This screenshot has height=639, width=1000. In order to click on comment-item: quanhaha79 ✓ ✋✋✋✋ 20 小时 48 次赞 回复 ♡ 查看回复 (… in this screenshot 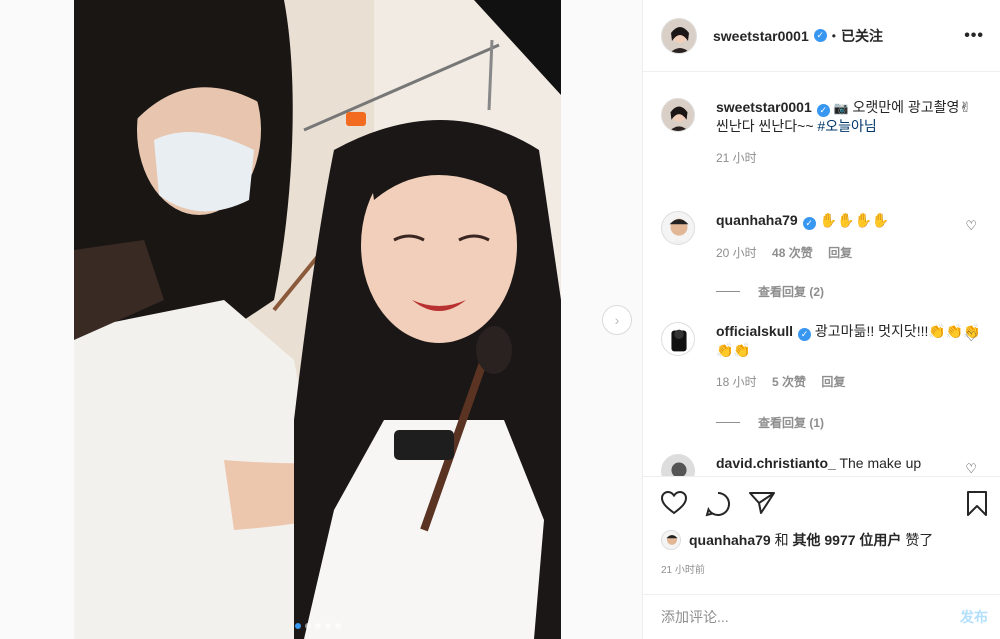, I will do `click(822, 255)`.